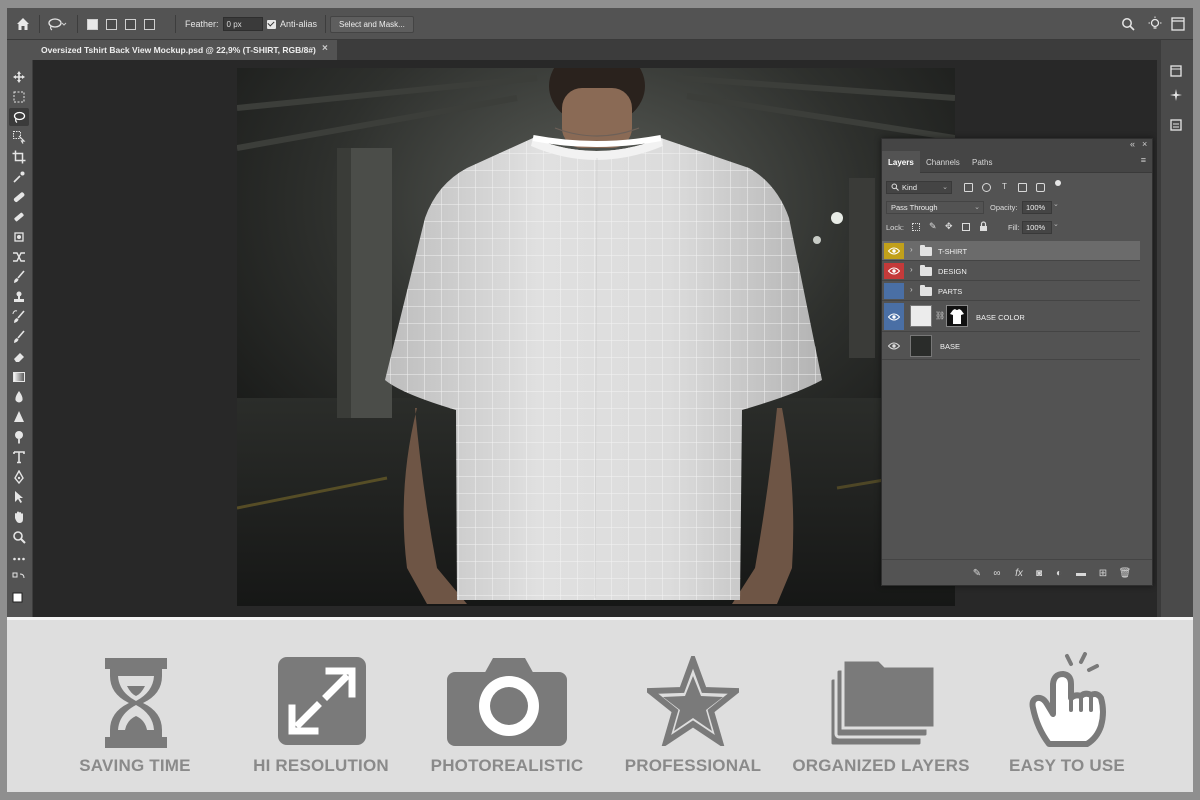 The width and height of the screenshot is (1200, 800). Describe the element at coordinates (149, 24) in the screenshot. I see `intersect-selection-button` at that location.